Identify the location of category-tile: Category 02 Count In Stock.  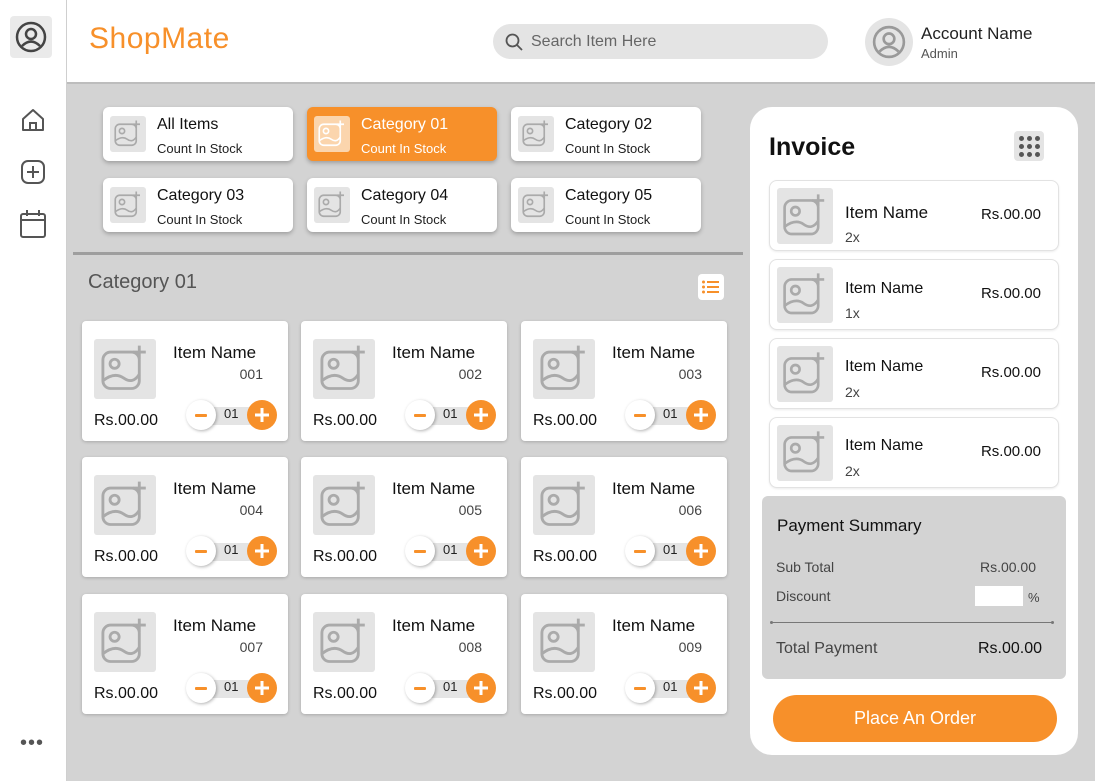
(606, 134).